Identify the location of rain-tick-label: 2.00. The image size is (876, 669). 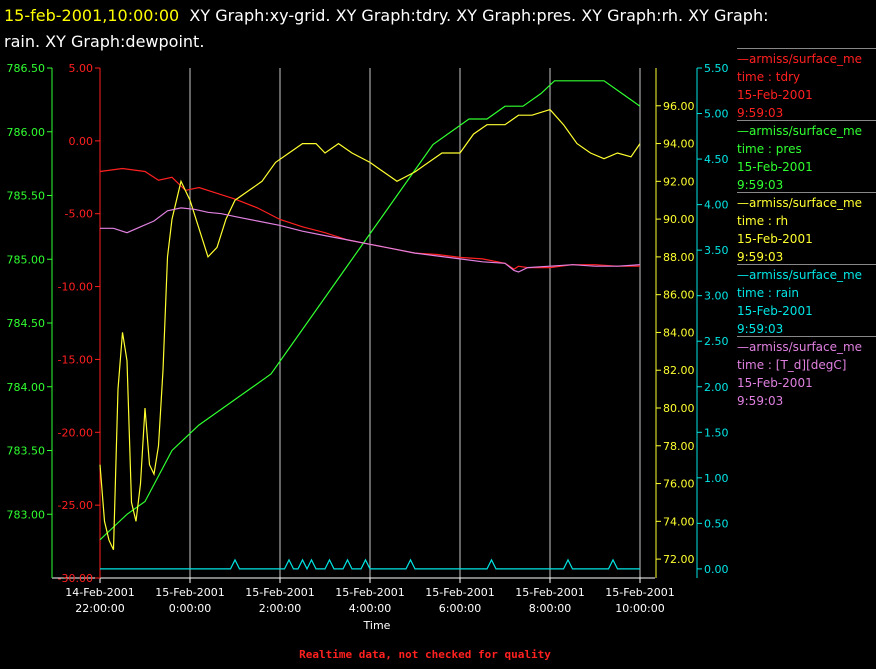
(716, 387).